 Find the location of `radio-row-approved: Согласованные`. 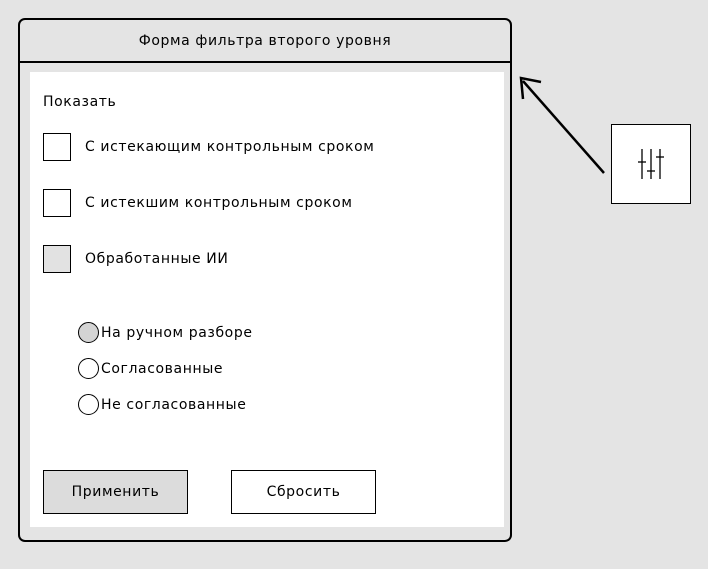

radio-row-approved: Согласованные is located at coordinates (150, 368).